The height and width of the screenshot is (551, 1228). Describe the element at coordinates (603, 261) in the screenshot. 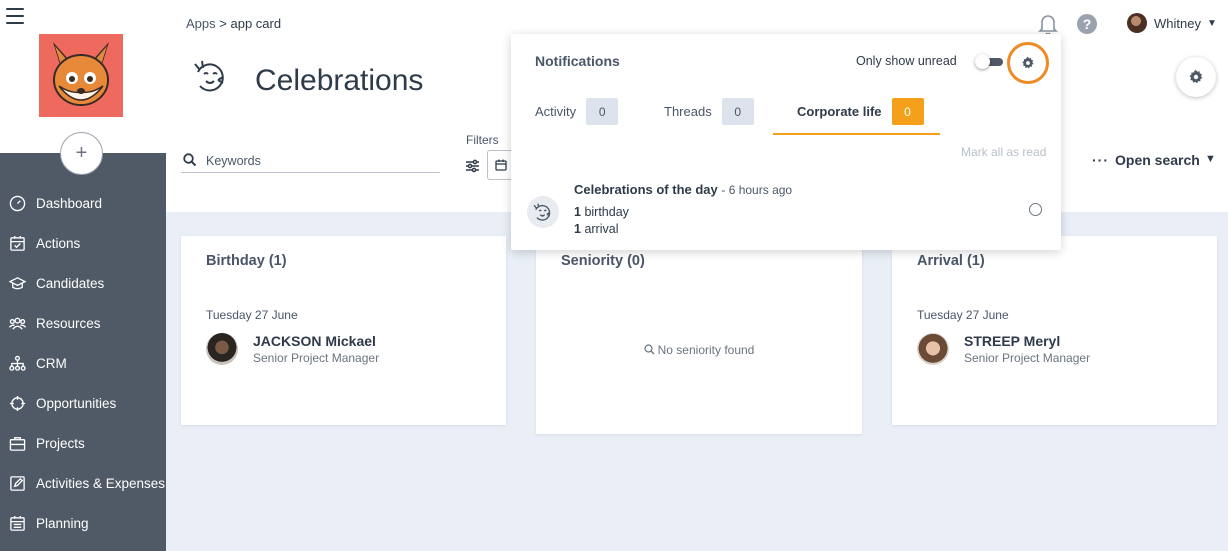

I see `card-title: Seniority (0)` at that location.